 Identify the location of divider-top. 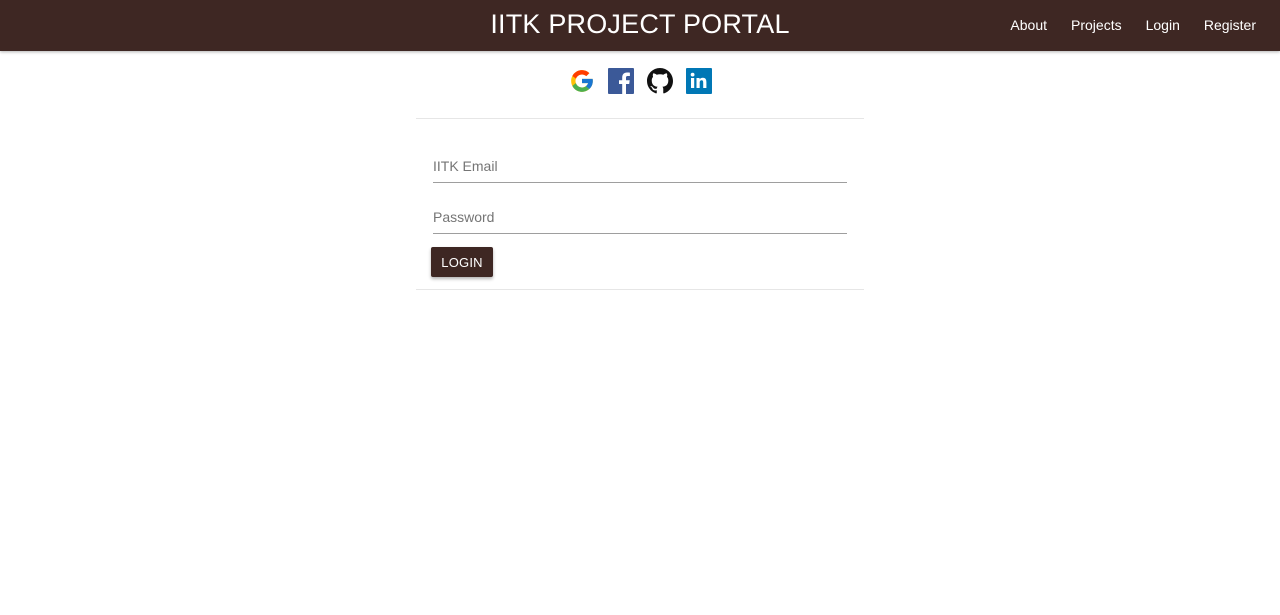
(640, 118).